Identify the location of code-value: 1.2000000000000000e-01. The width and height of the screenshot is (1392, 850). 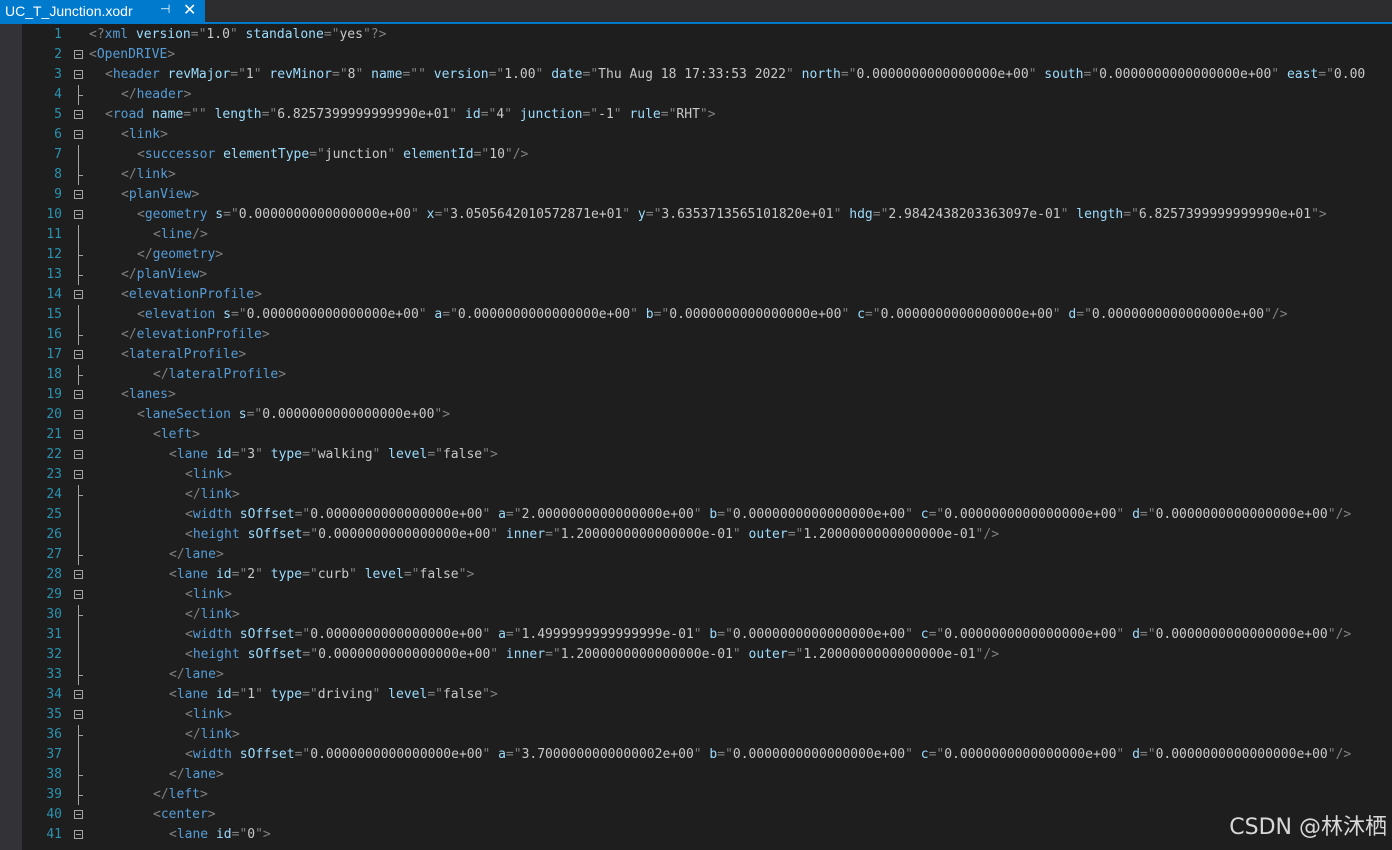
(646, 654).